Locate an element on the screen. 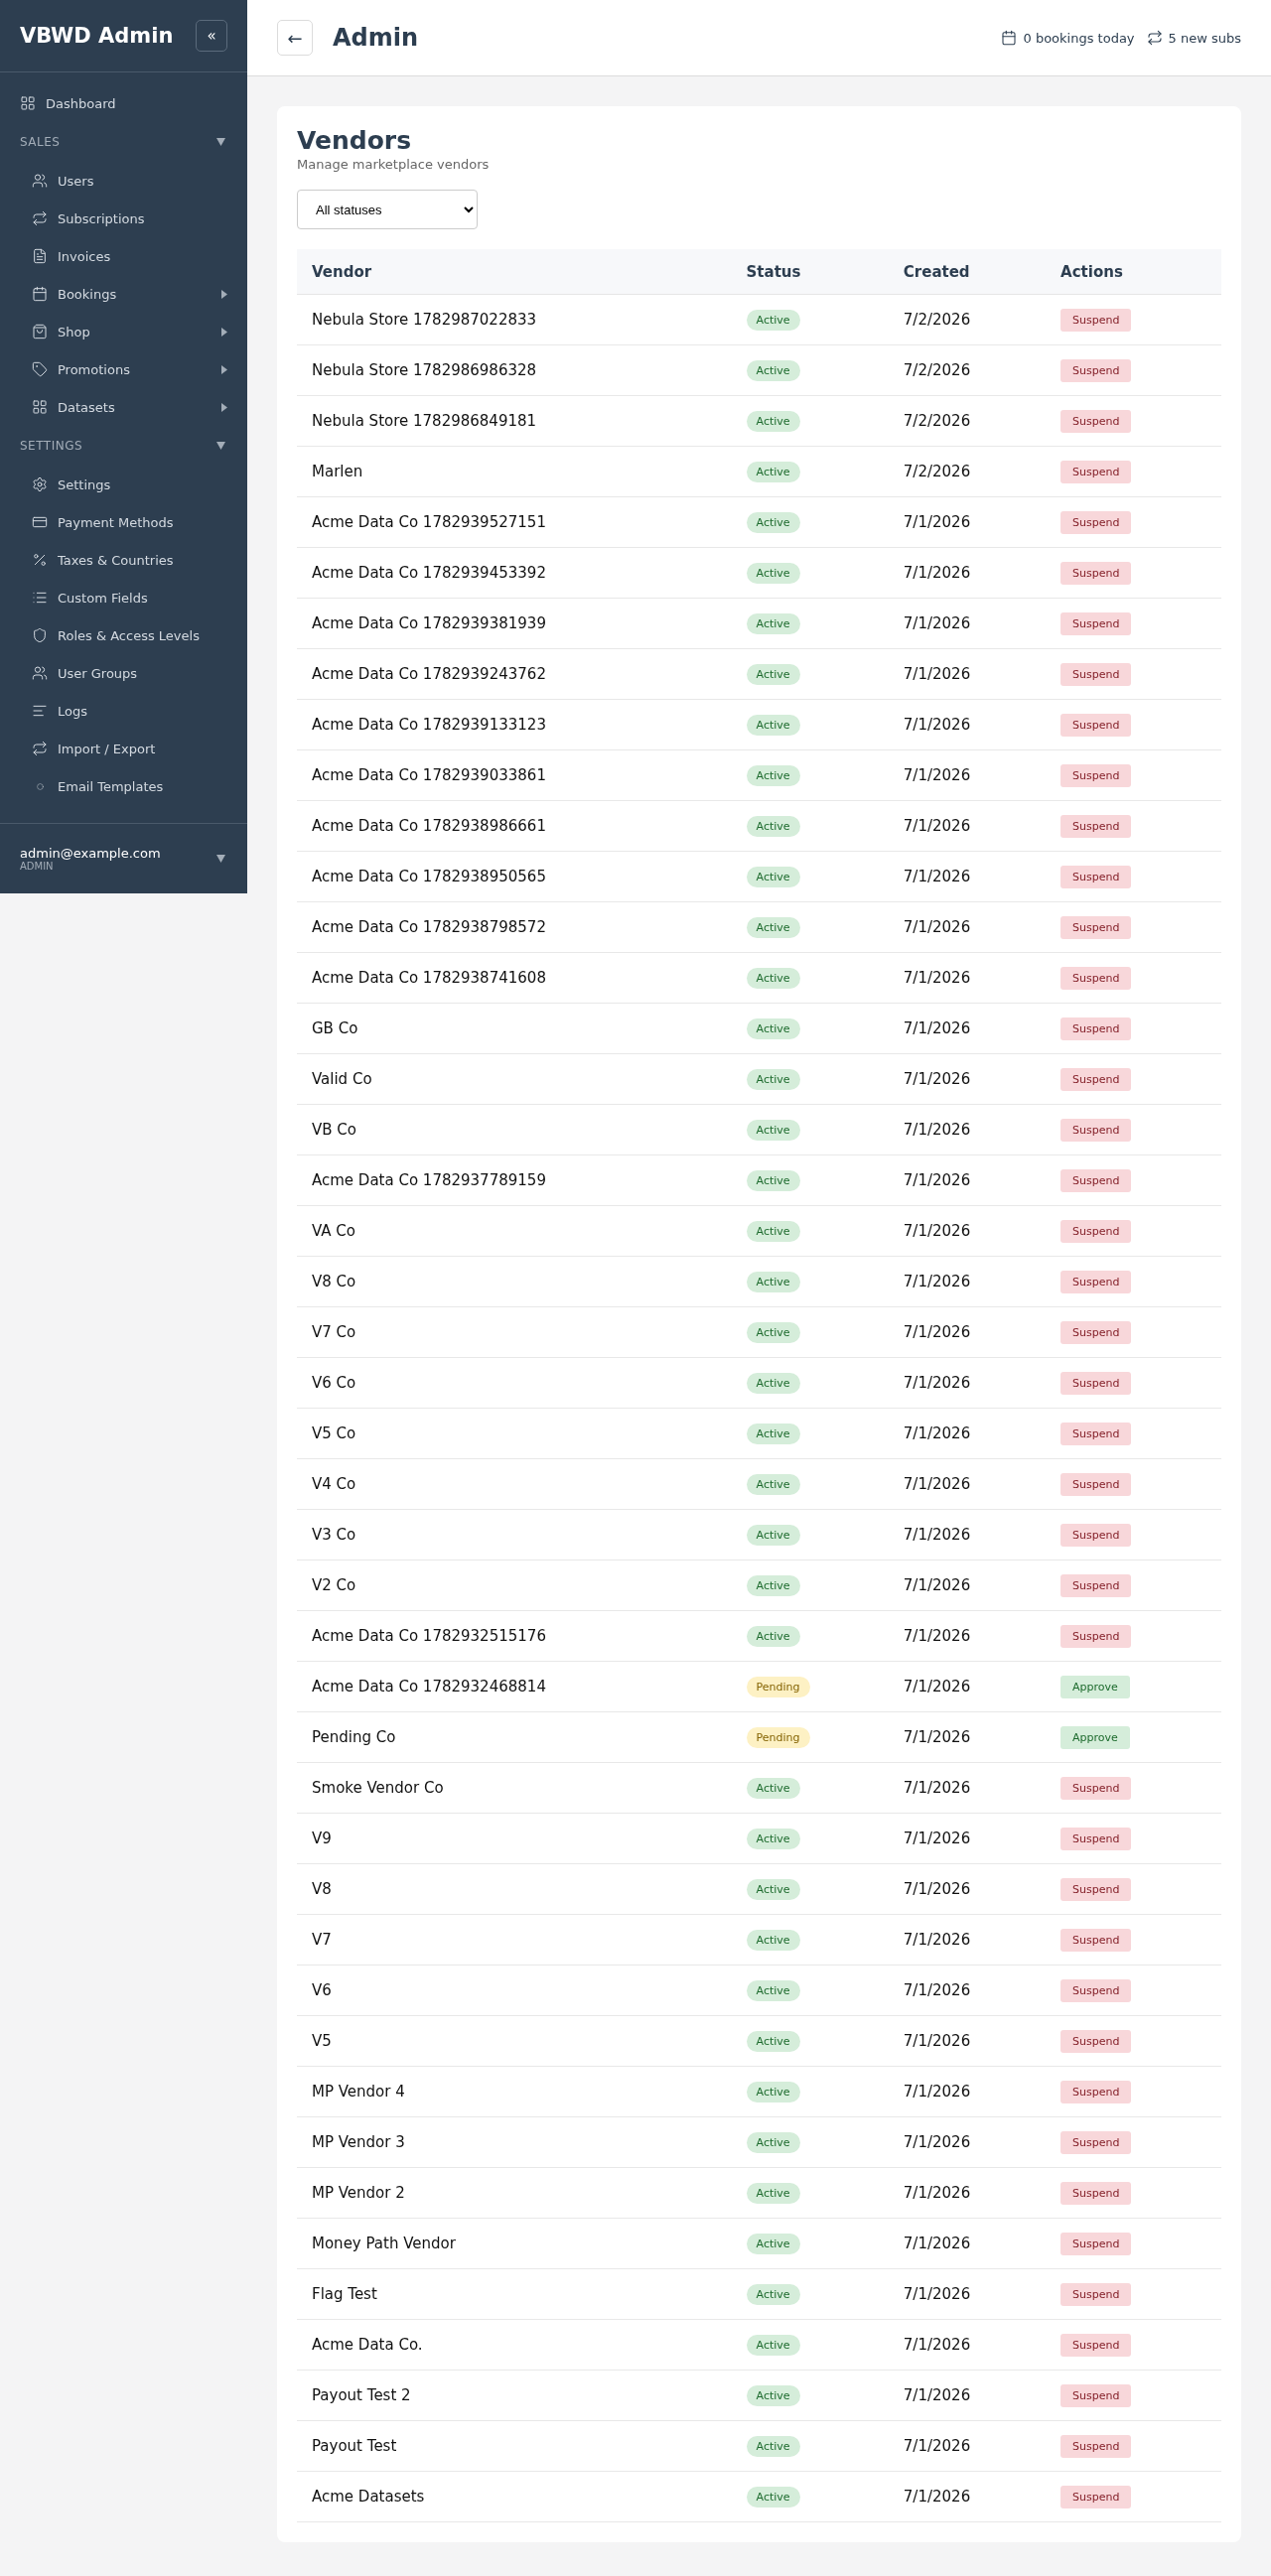  sidebar-item: Logs is located at coordinates (123, 711).